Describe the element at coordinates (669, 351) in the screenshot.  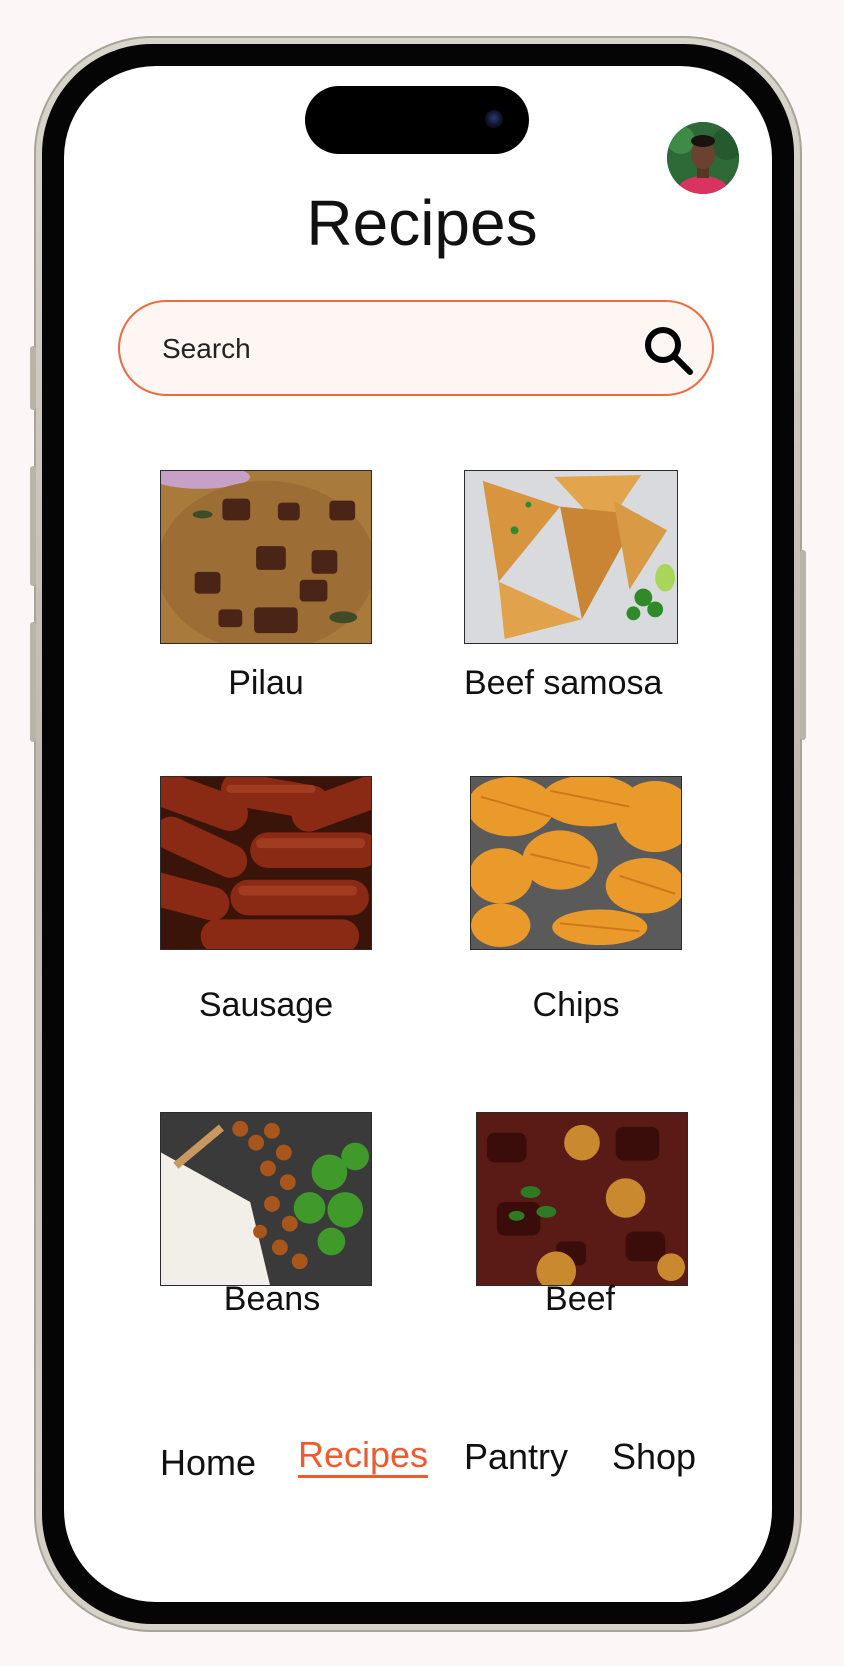
I see `search-icon` at that location.